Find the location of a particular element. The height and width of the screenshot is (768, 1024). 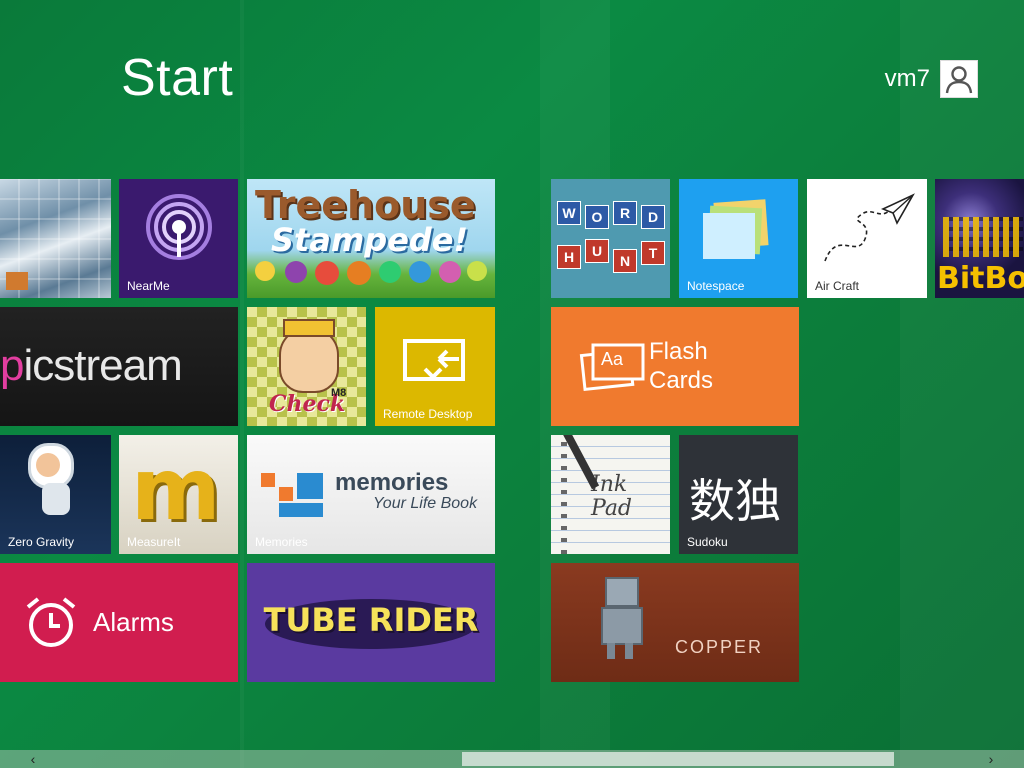

tile-zero-gravity: Zero Gravity is located at coordinates (55, 494).